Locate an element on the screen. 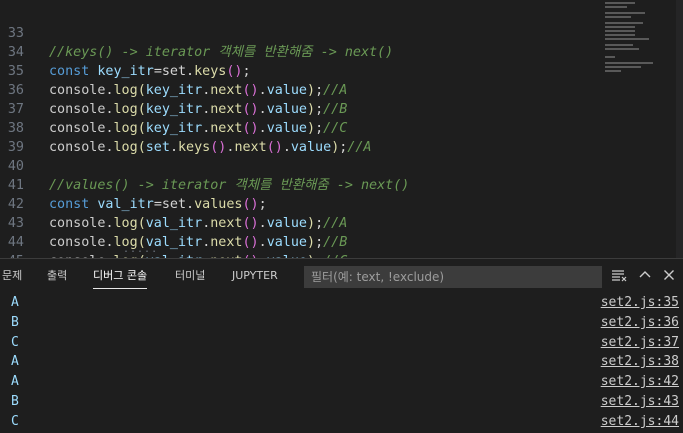  source-link: set2.js:36 is located at coordinates (640, 322).